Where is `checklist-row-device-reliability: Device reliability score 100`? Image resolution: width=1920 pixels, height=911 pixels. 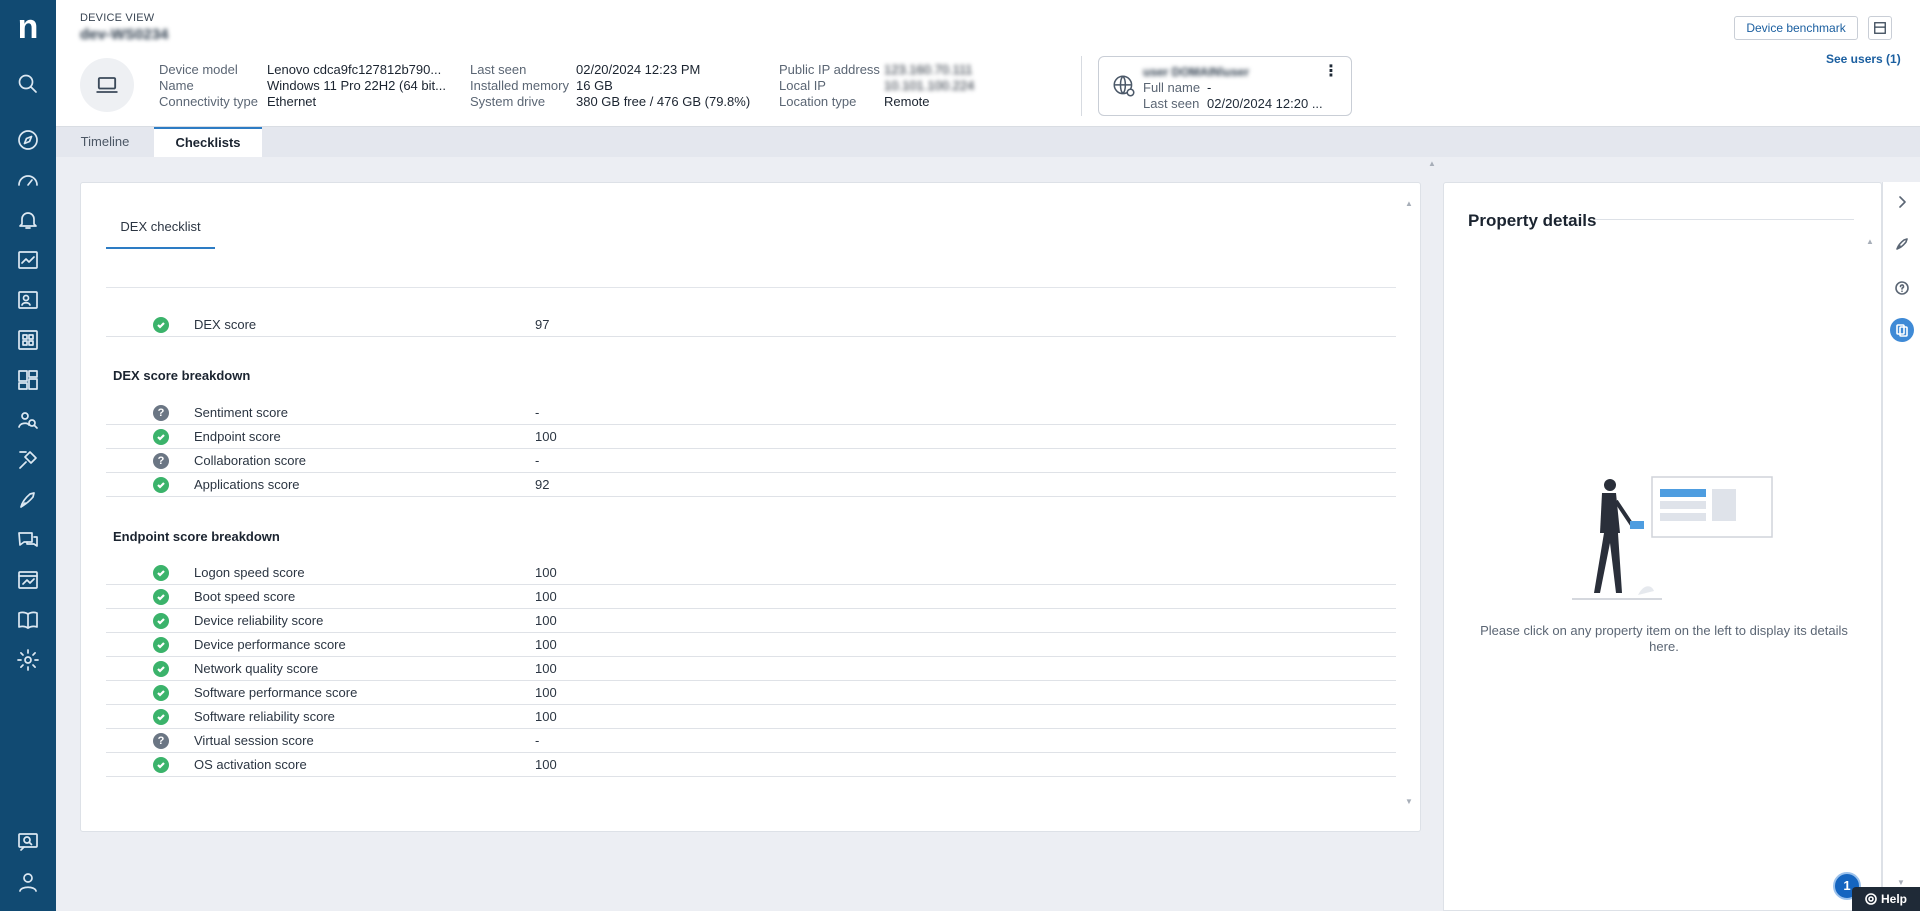 checklist-row-device-reliability: Device reliability score 100 is located at coordinates (751, 621).